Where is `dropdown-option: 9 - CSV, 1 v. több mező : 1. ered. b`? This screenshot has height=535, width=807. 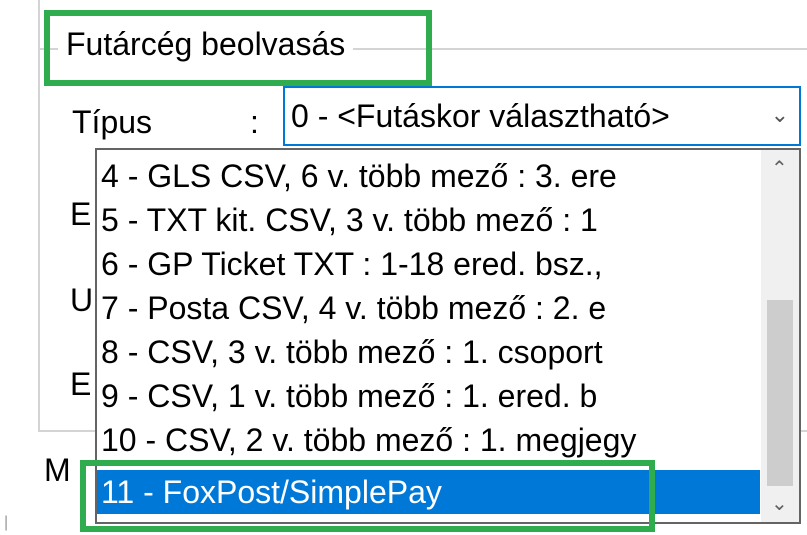
dropdown-option: 9 - CSV, 1 v. több mező : 1. ered. b is located at coordinates (428, 396).